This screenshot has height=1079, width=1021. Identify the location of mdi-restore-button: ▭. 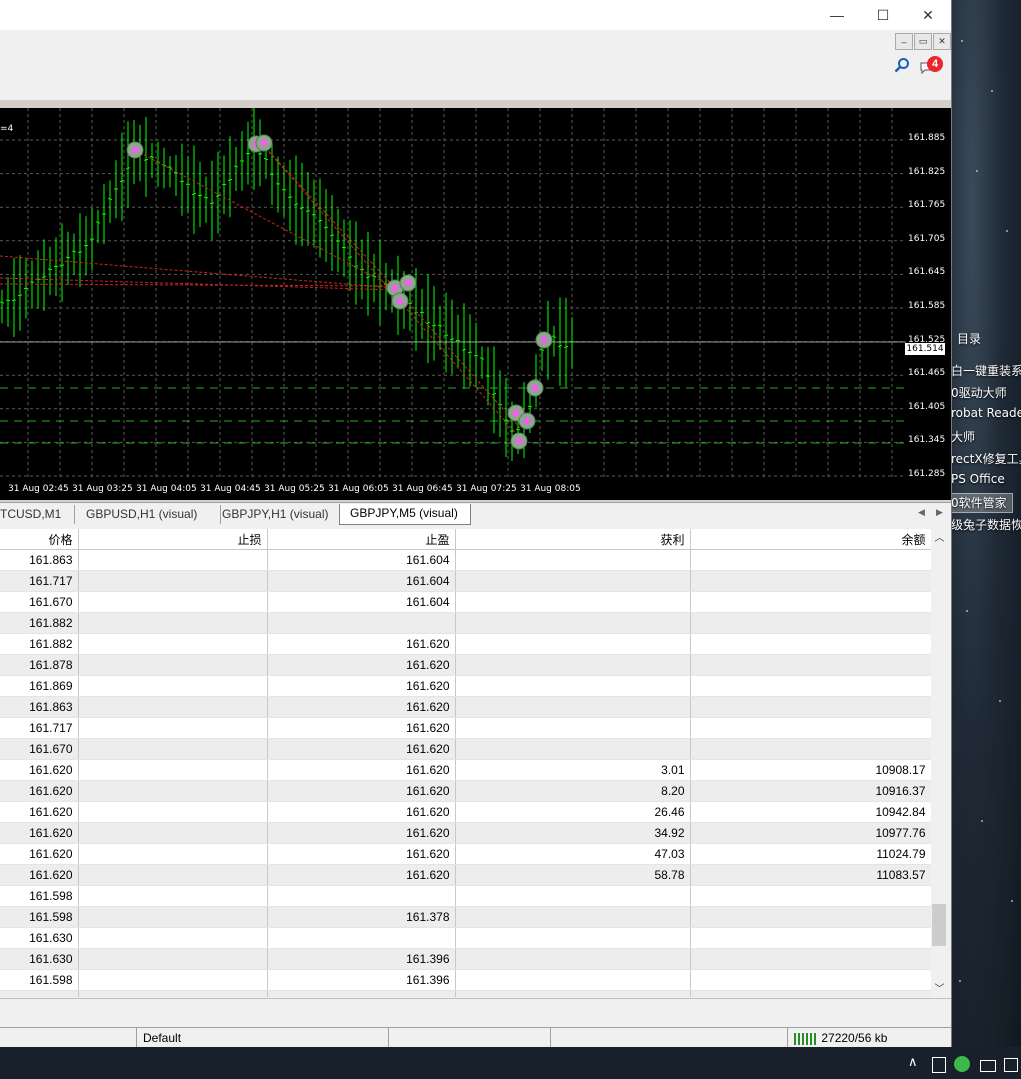
(923, 41).